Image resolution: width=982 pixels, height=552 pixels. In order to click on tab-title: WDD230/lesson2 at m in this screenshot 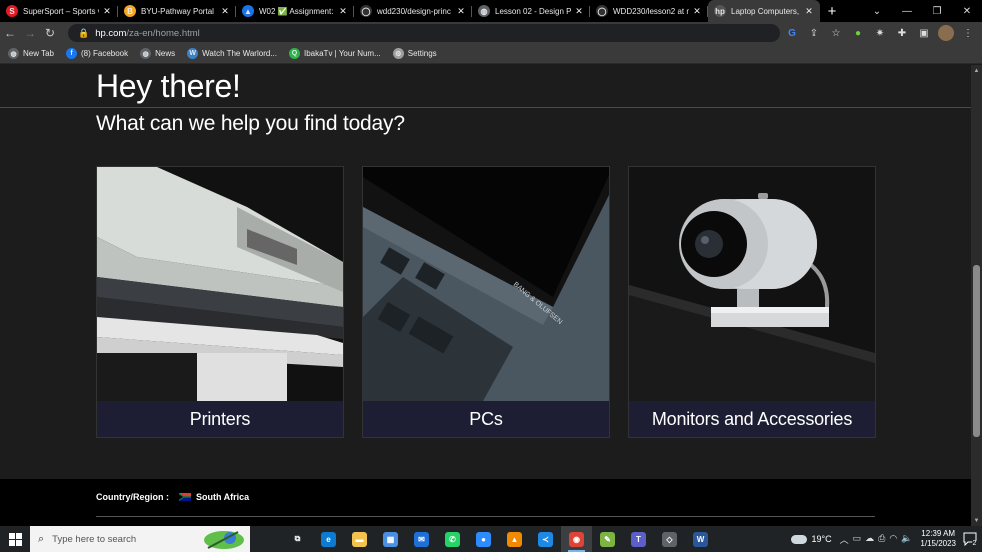, I will do `click(651, 11)`.